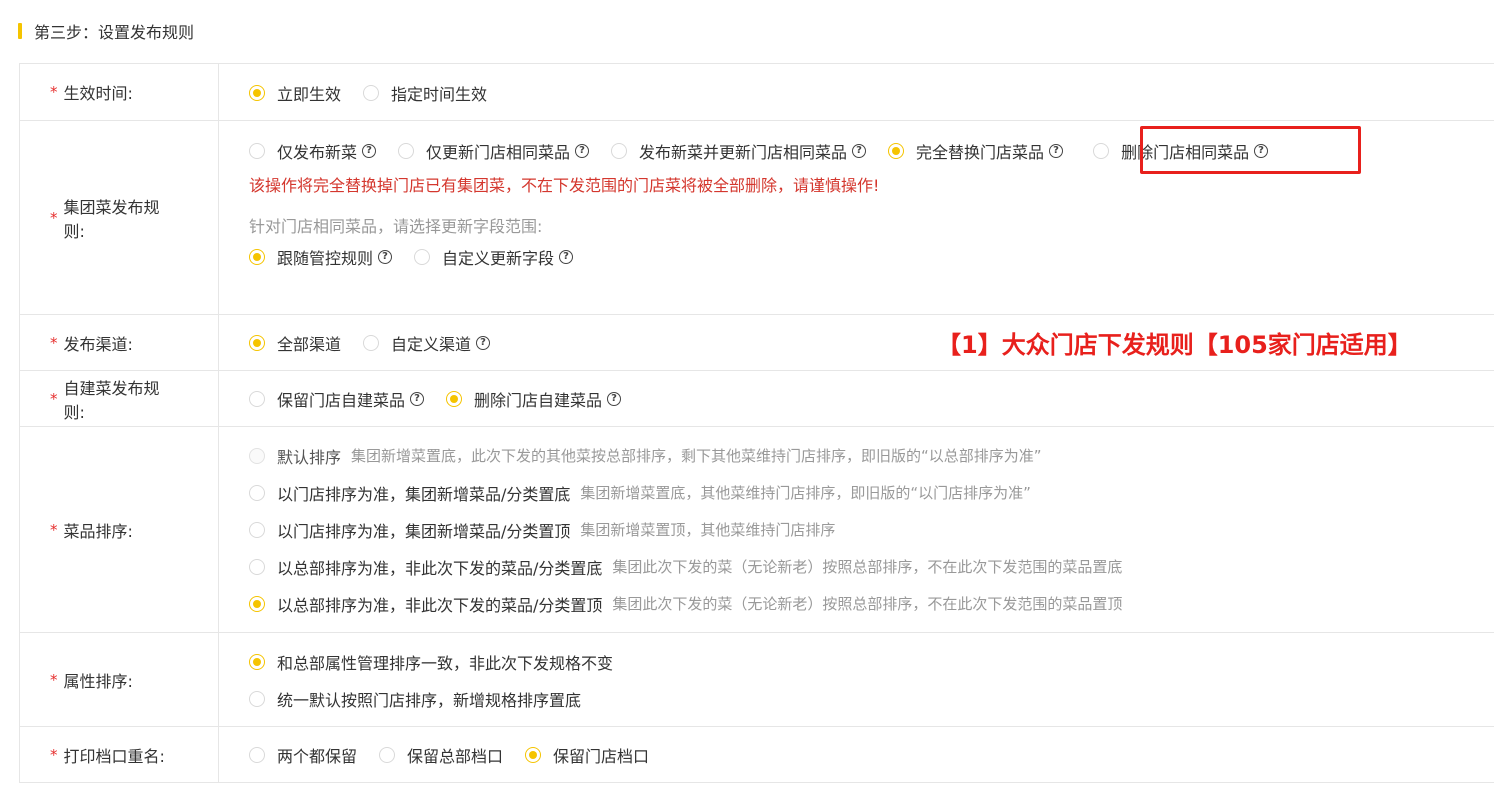 This screenshot has height=807, width=1494. What do you see at coordinates (111, 219) in the screenshot?
I see `label-group-dish-rule: 集团菜发布规则:` at bounding box center [111, 219].